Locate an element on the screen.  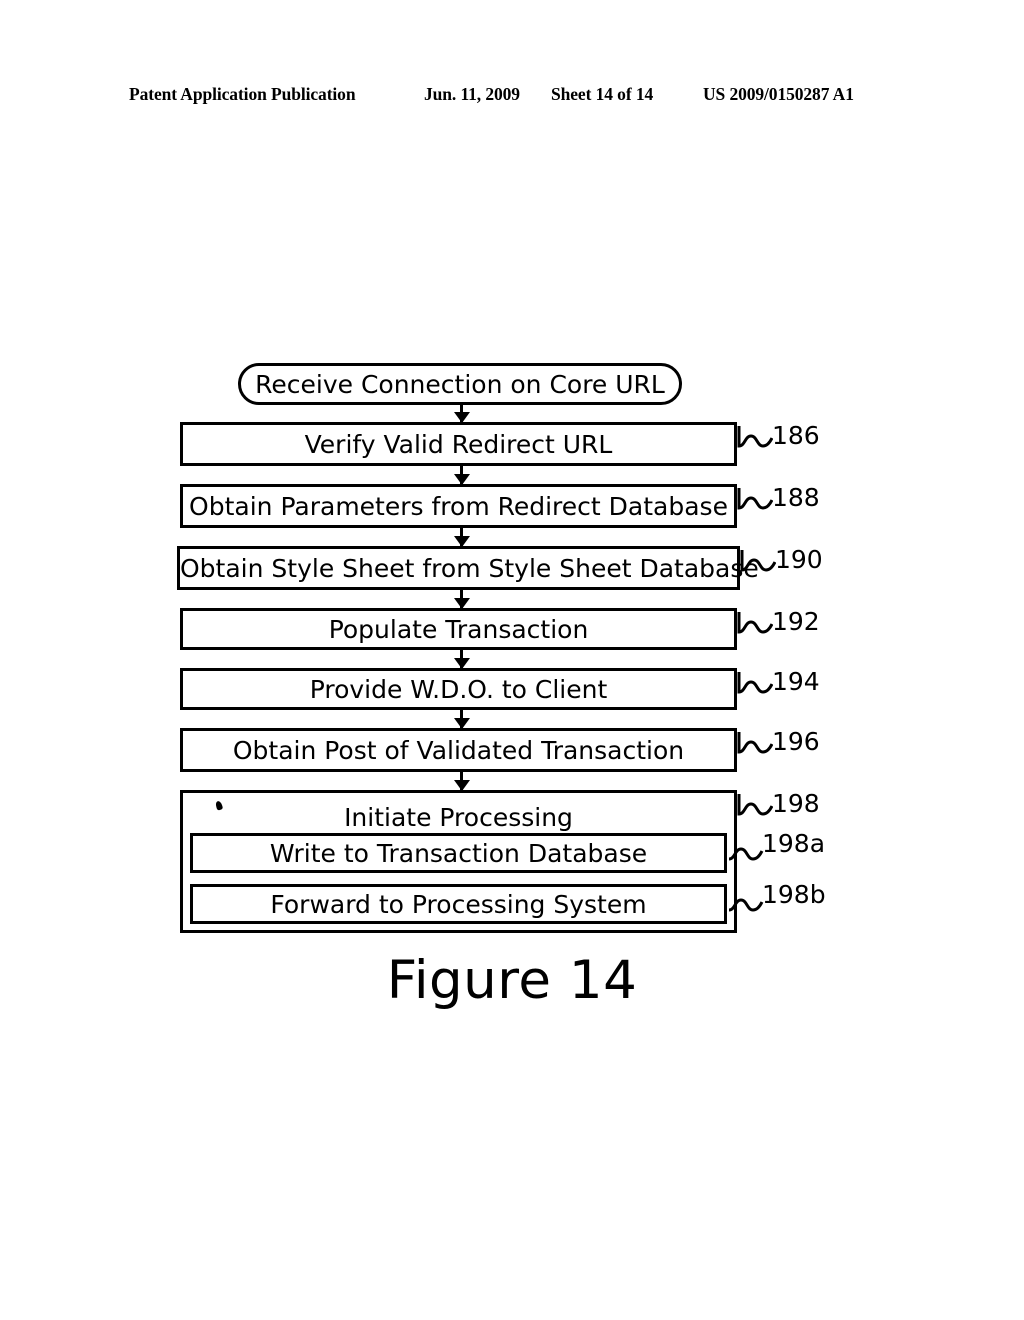
flow-node-186: Verify Valid Redirect URL is located at coordinates (458, 444).